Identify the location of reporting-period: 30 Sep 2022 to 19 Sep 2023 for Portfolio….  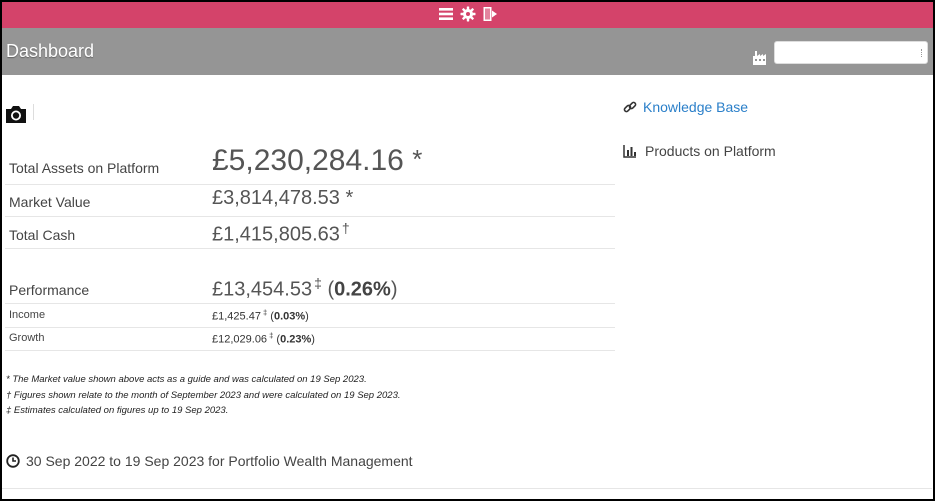
(209, 461).